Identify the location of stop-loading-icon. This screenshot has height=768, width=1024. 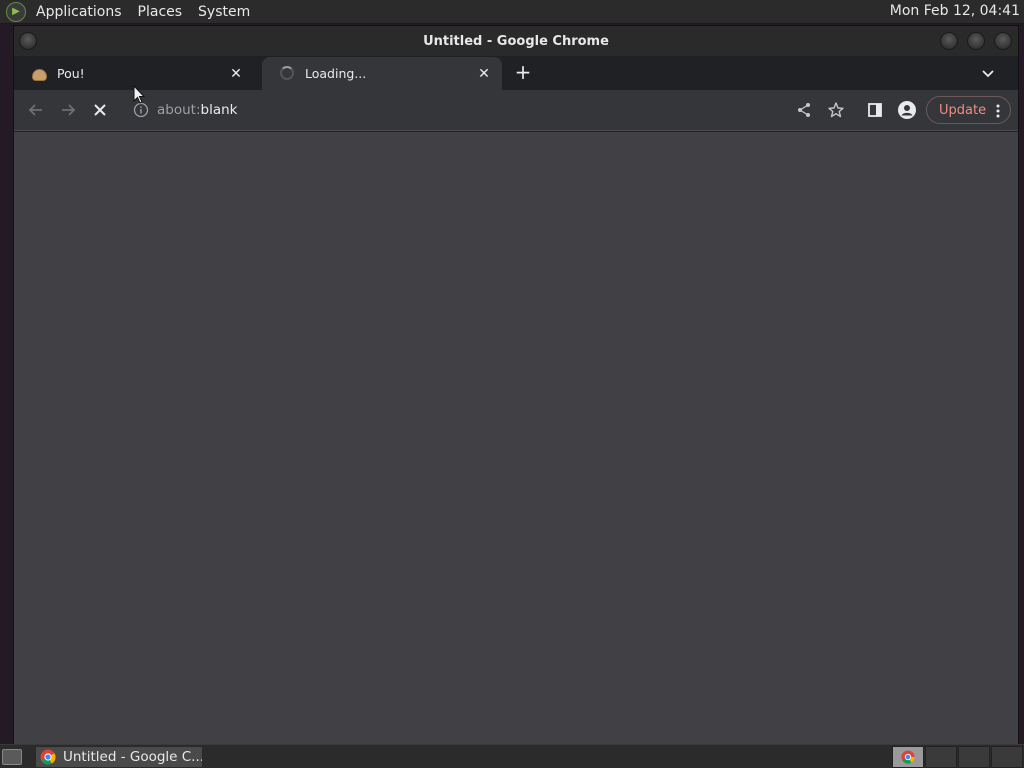
(100, 110).